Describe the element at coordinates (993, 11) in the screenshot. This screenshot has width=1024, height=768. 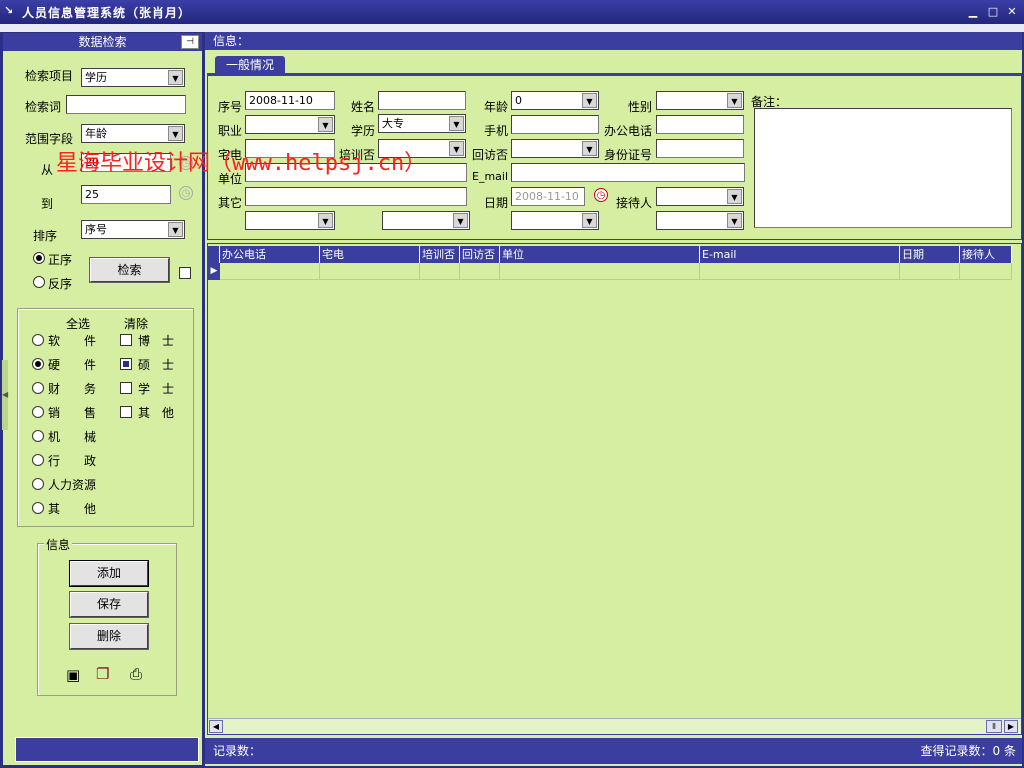
I see `maximize-icon: □` at that location.